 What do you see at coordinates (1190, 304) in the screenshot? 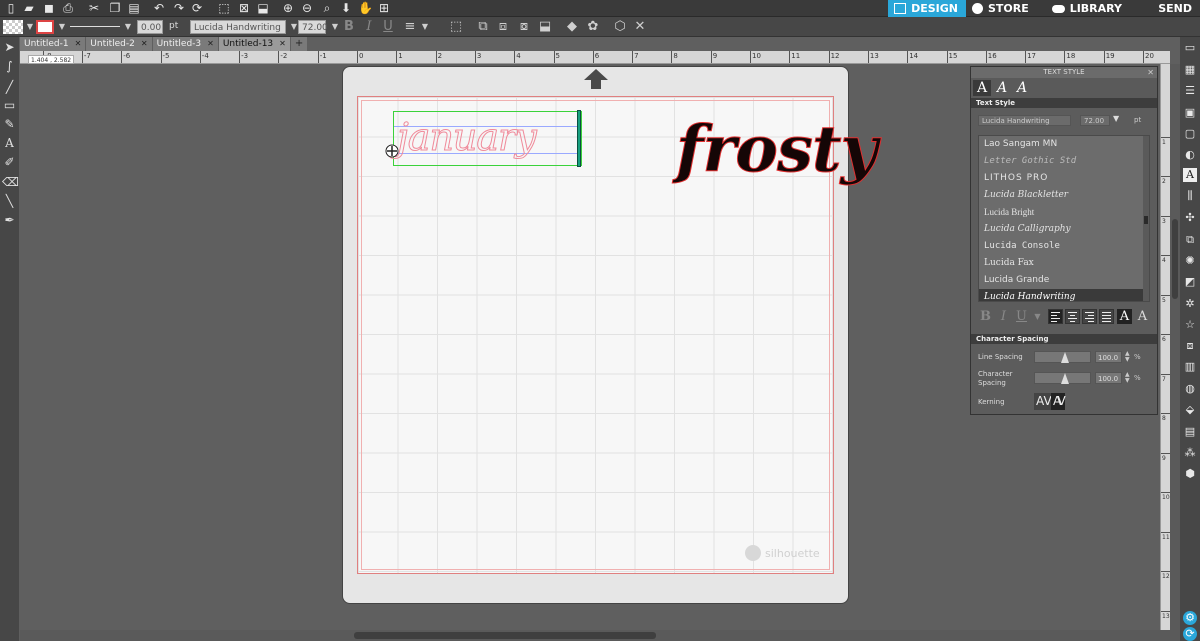
I see `trace-icon: ✲` at bounding box center [1190, 304].